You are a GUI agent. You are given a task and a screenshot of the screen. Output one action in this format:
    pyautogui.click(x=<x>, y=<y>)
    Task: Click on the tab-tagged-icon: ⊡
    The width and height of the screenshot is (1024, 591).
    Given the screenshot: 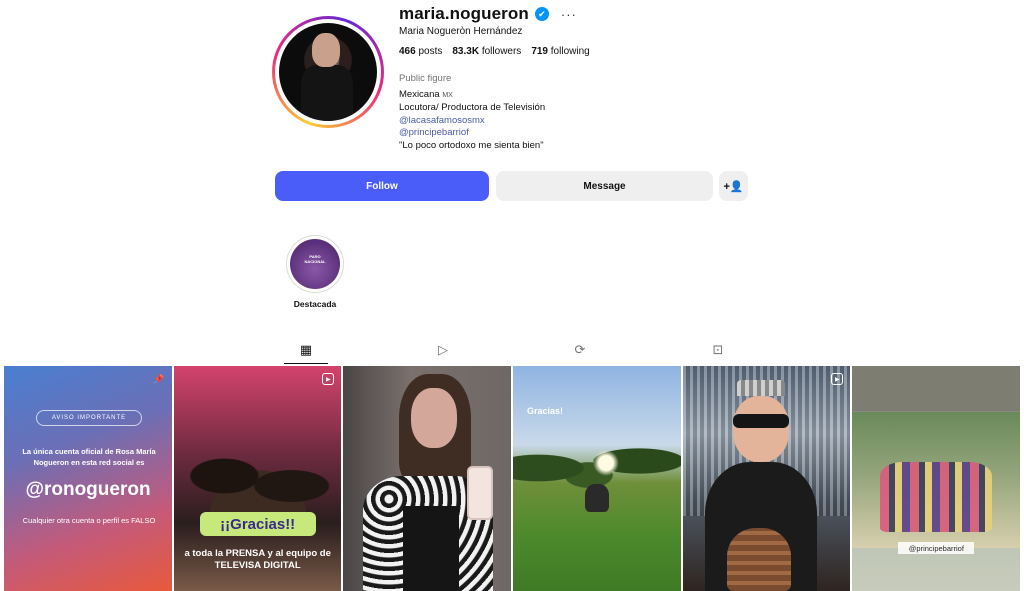 What is the action you would take?
    pyautogui.click(x=718, y=350)
    